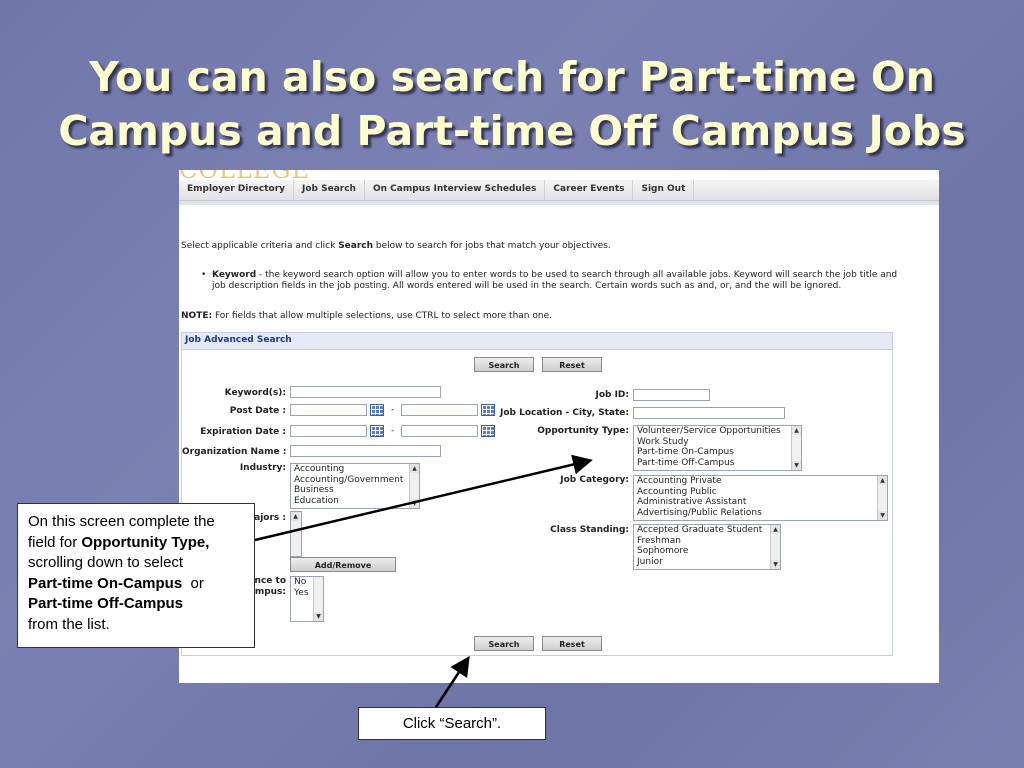  I want to click on expiration-date-to-input, so click(439, 431).